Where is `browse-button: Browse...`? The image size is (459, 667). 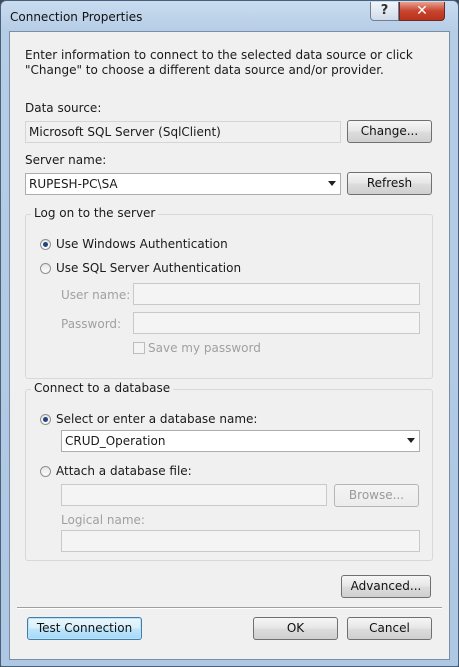
browse-button: Browse... is located at coordinates (376, 495).